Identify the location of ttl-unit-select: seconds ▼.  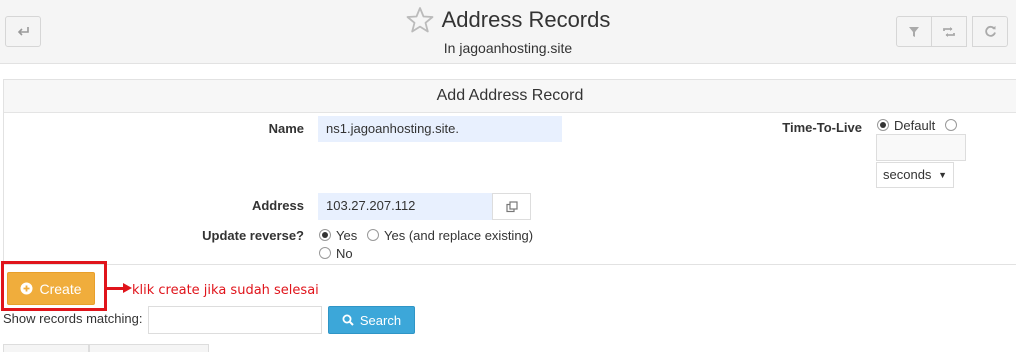
(915, 175).